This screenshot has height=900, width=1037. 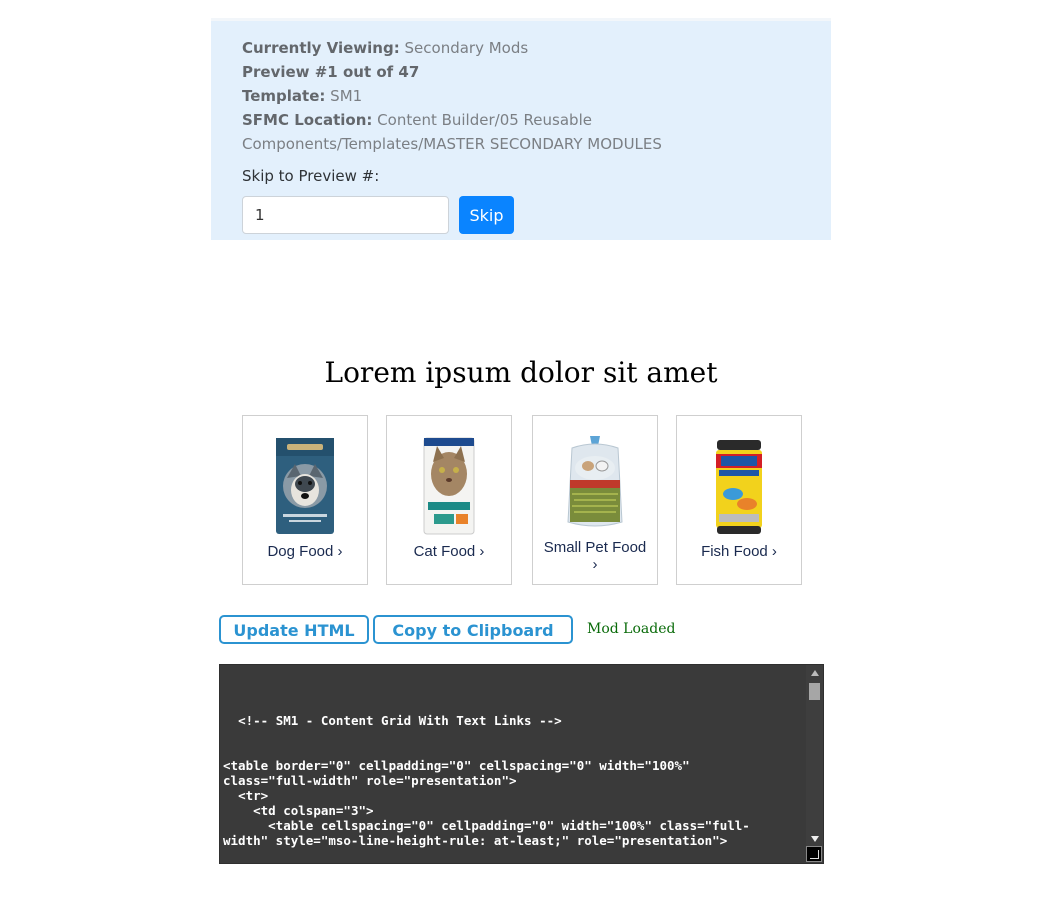 What do you see at coordinates (595, 481) in the screenshot?
I see `small-pet-food-bag-image` at bounding box center [595, 481].